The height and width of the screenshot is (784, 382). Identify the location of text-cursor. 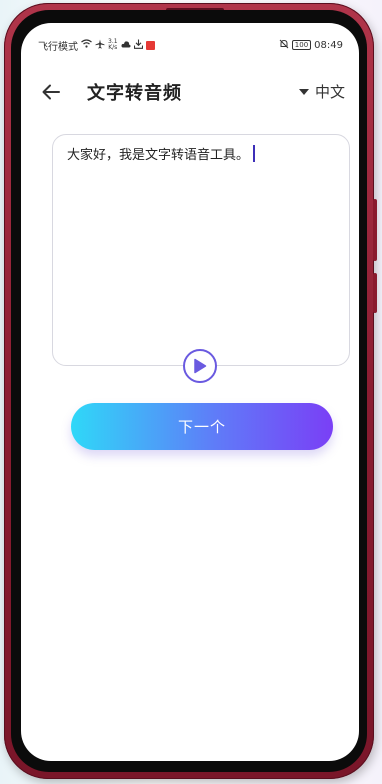
(254, 153).